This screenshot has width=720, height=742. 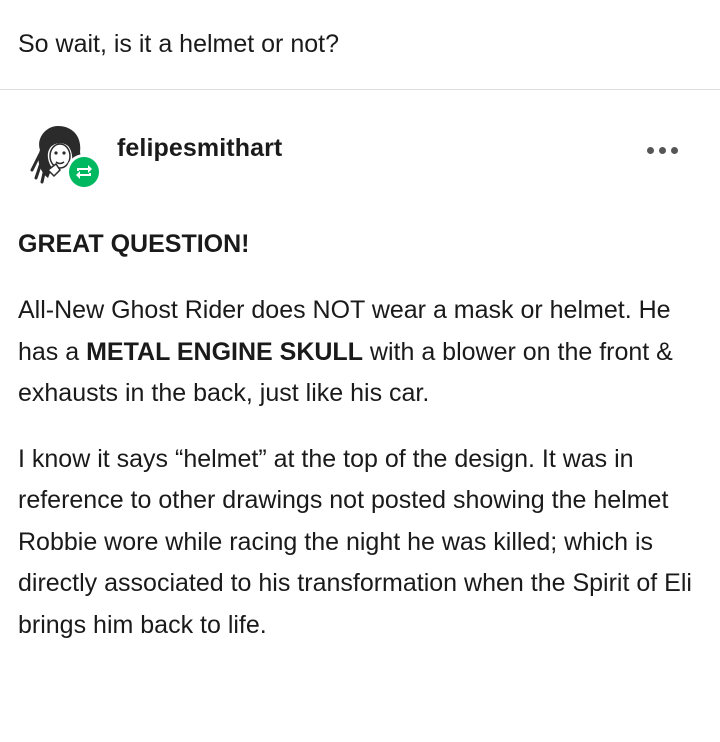 What do you see at coordinates (224, 351) in the screenshot?
I see `paragraph-1-bold: METAL ENGINE SKULL` at bounding box center [224, 351].